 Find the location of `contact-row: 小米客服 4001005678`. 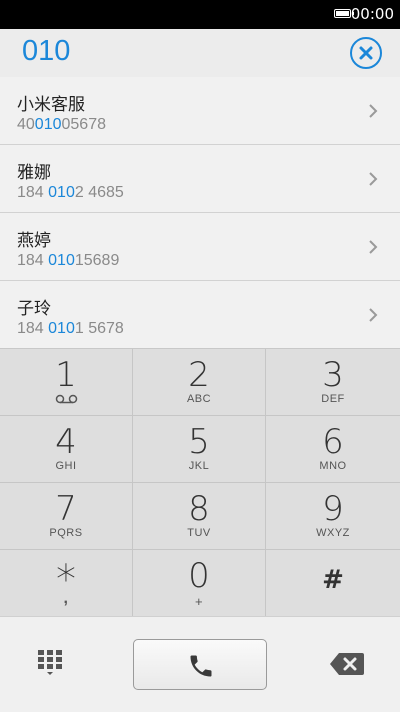

contact-row: 小米客服 4001005678 is located at coordinates (200, 111).